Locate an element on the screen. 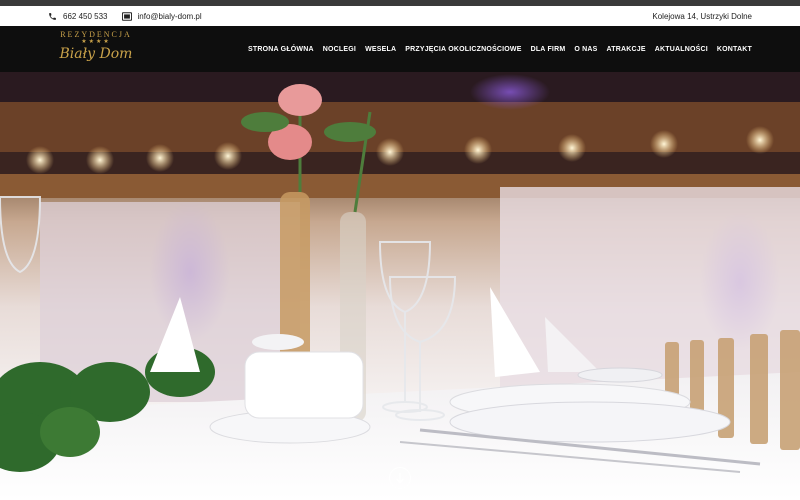 This screenshot has height=500, width=800. nav-item-aktualnosci: AKTUALNOŚCI is located at coordinates (681, 49).